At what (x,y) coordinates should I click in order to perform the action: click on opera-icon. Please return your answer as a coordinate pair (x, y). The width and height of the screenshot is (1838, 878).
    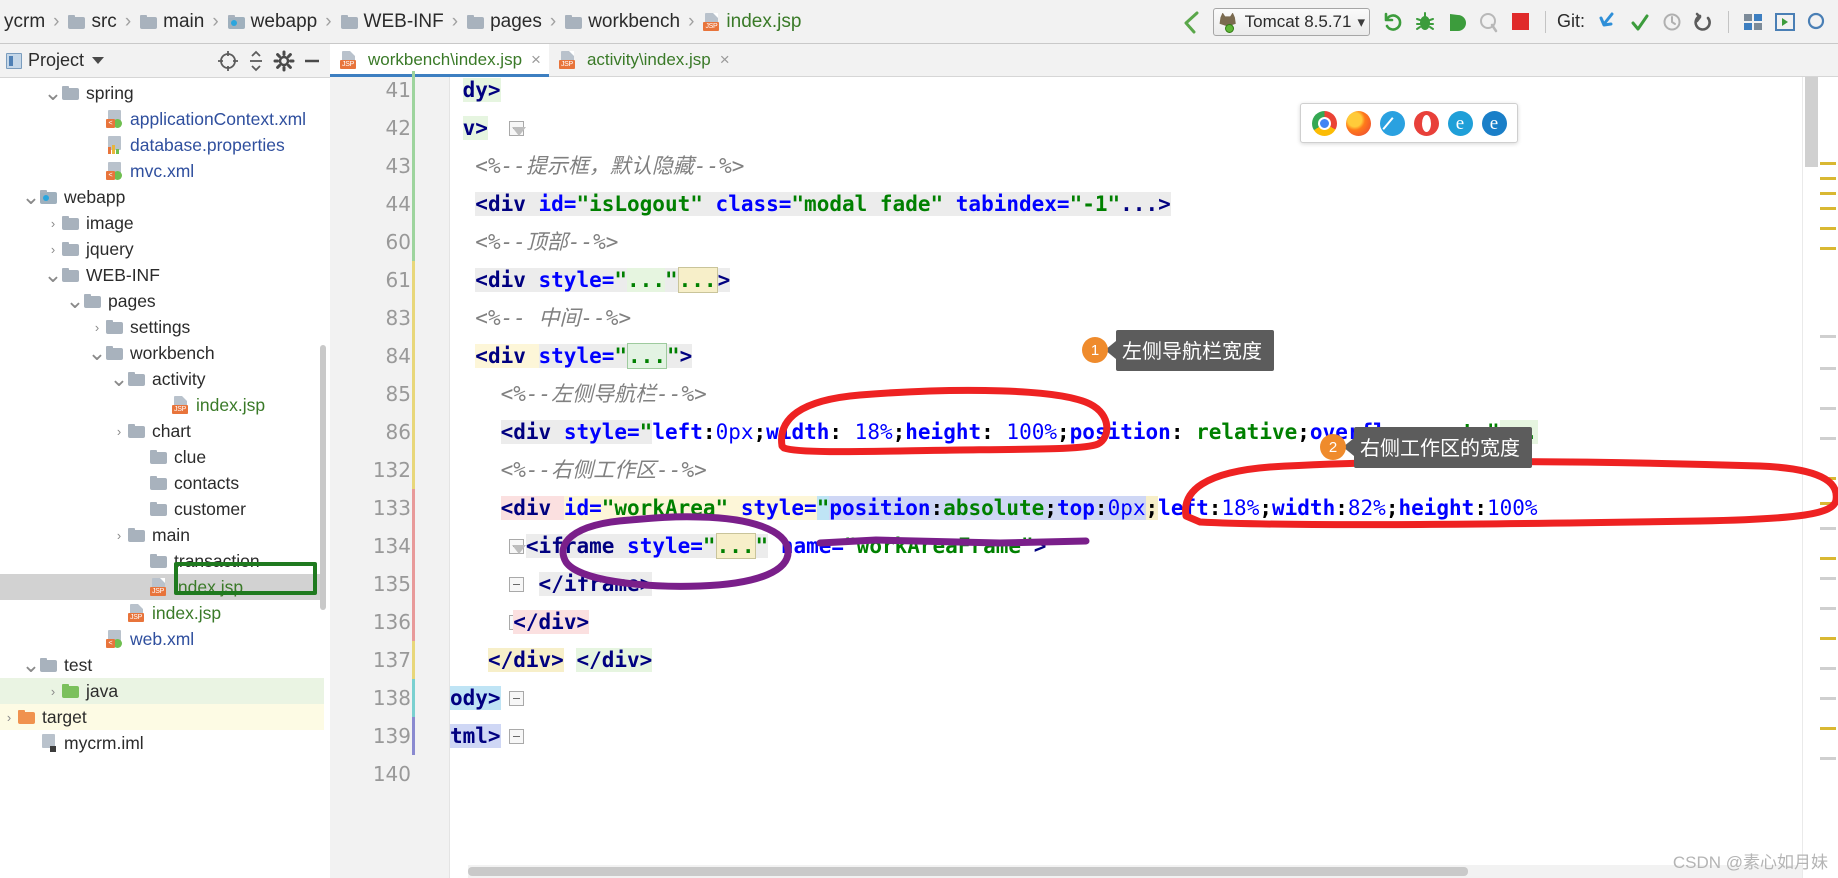
    Looking at the image, I should click on (1426, 123).